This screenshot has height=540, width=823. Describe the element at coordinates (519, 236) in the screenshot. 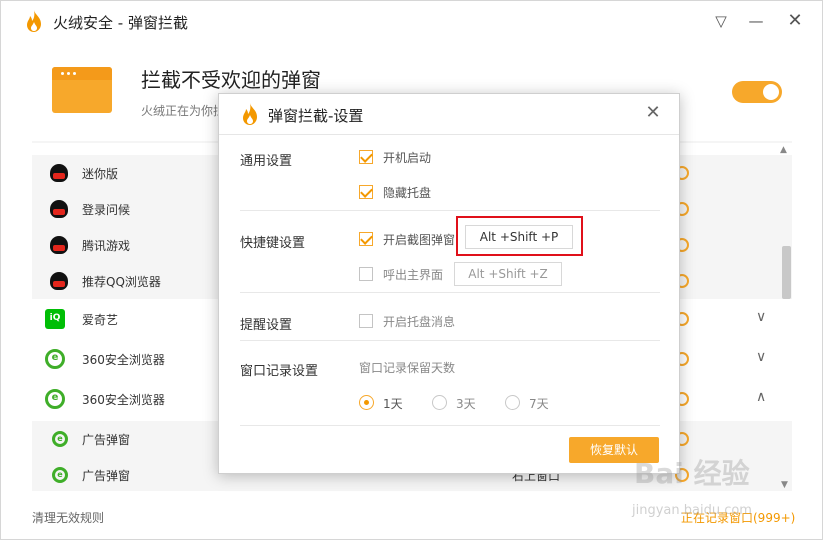

I see `hotkey-highlight-box` at that location.